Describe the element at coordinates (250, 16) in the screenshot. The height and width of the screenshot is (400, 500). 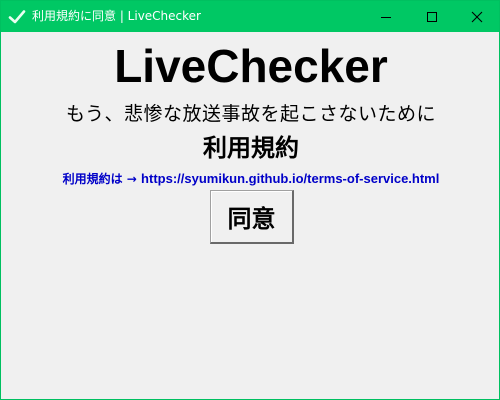
I see `title-bar: 利用規約に同意 | LiveChecker` at that location.